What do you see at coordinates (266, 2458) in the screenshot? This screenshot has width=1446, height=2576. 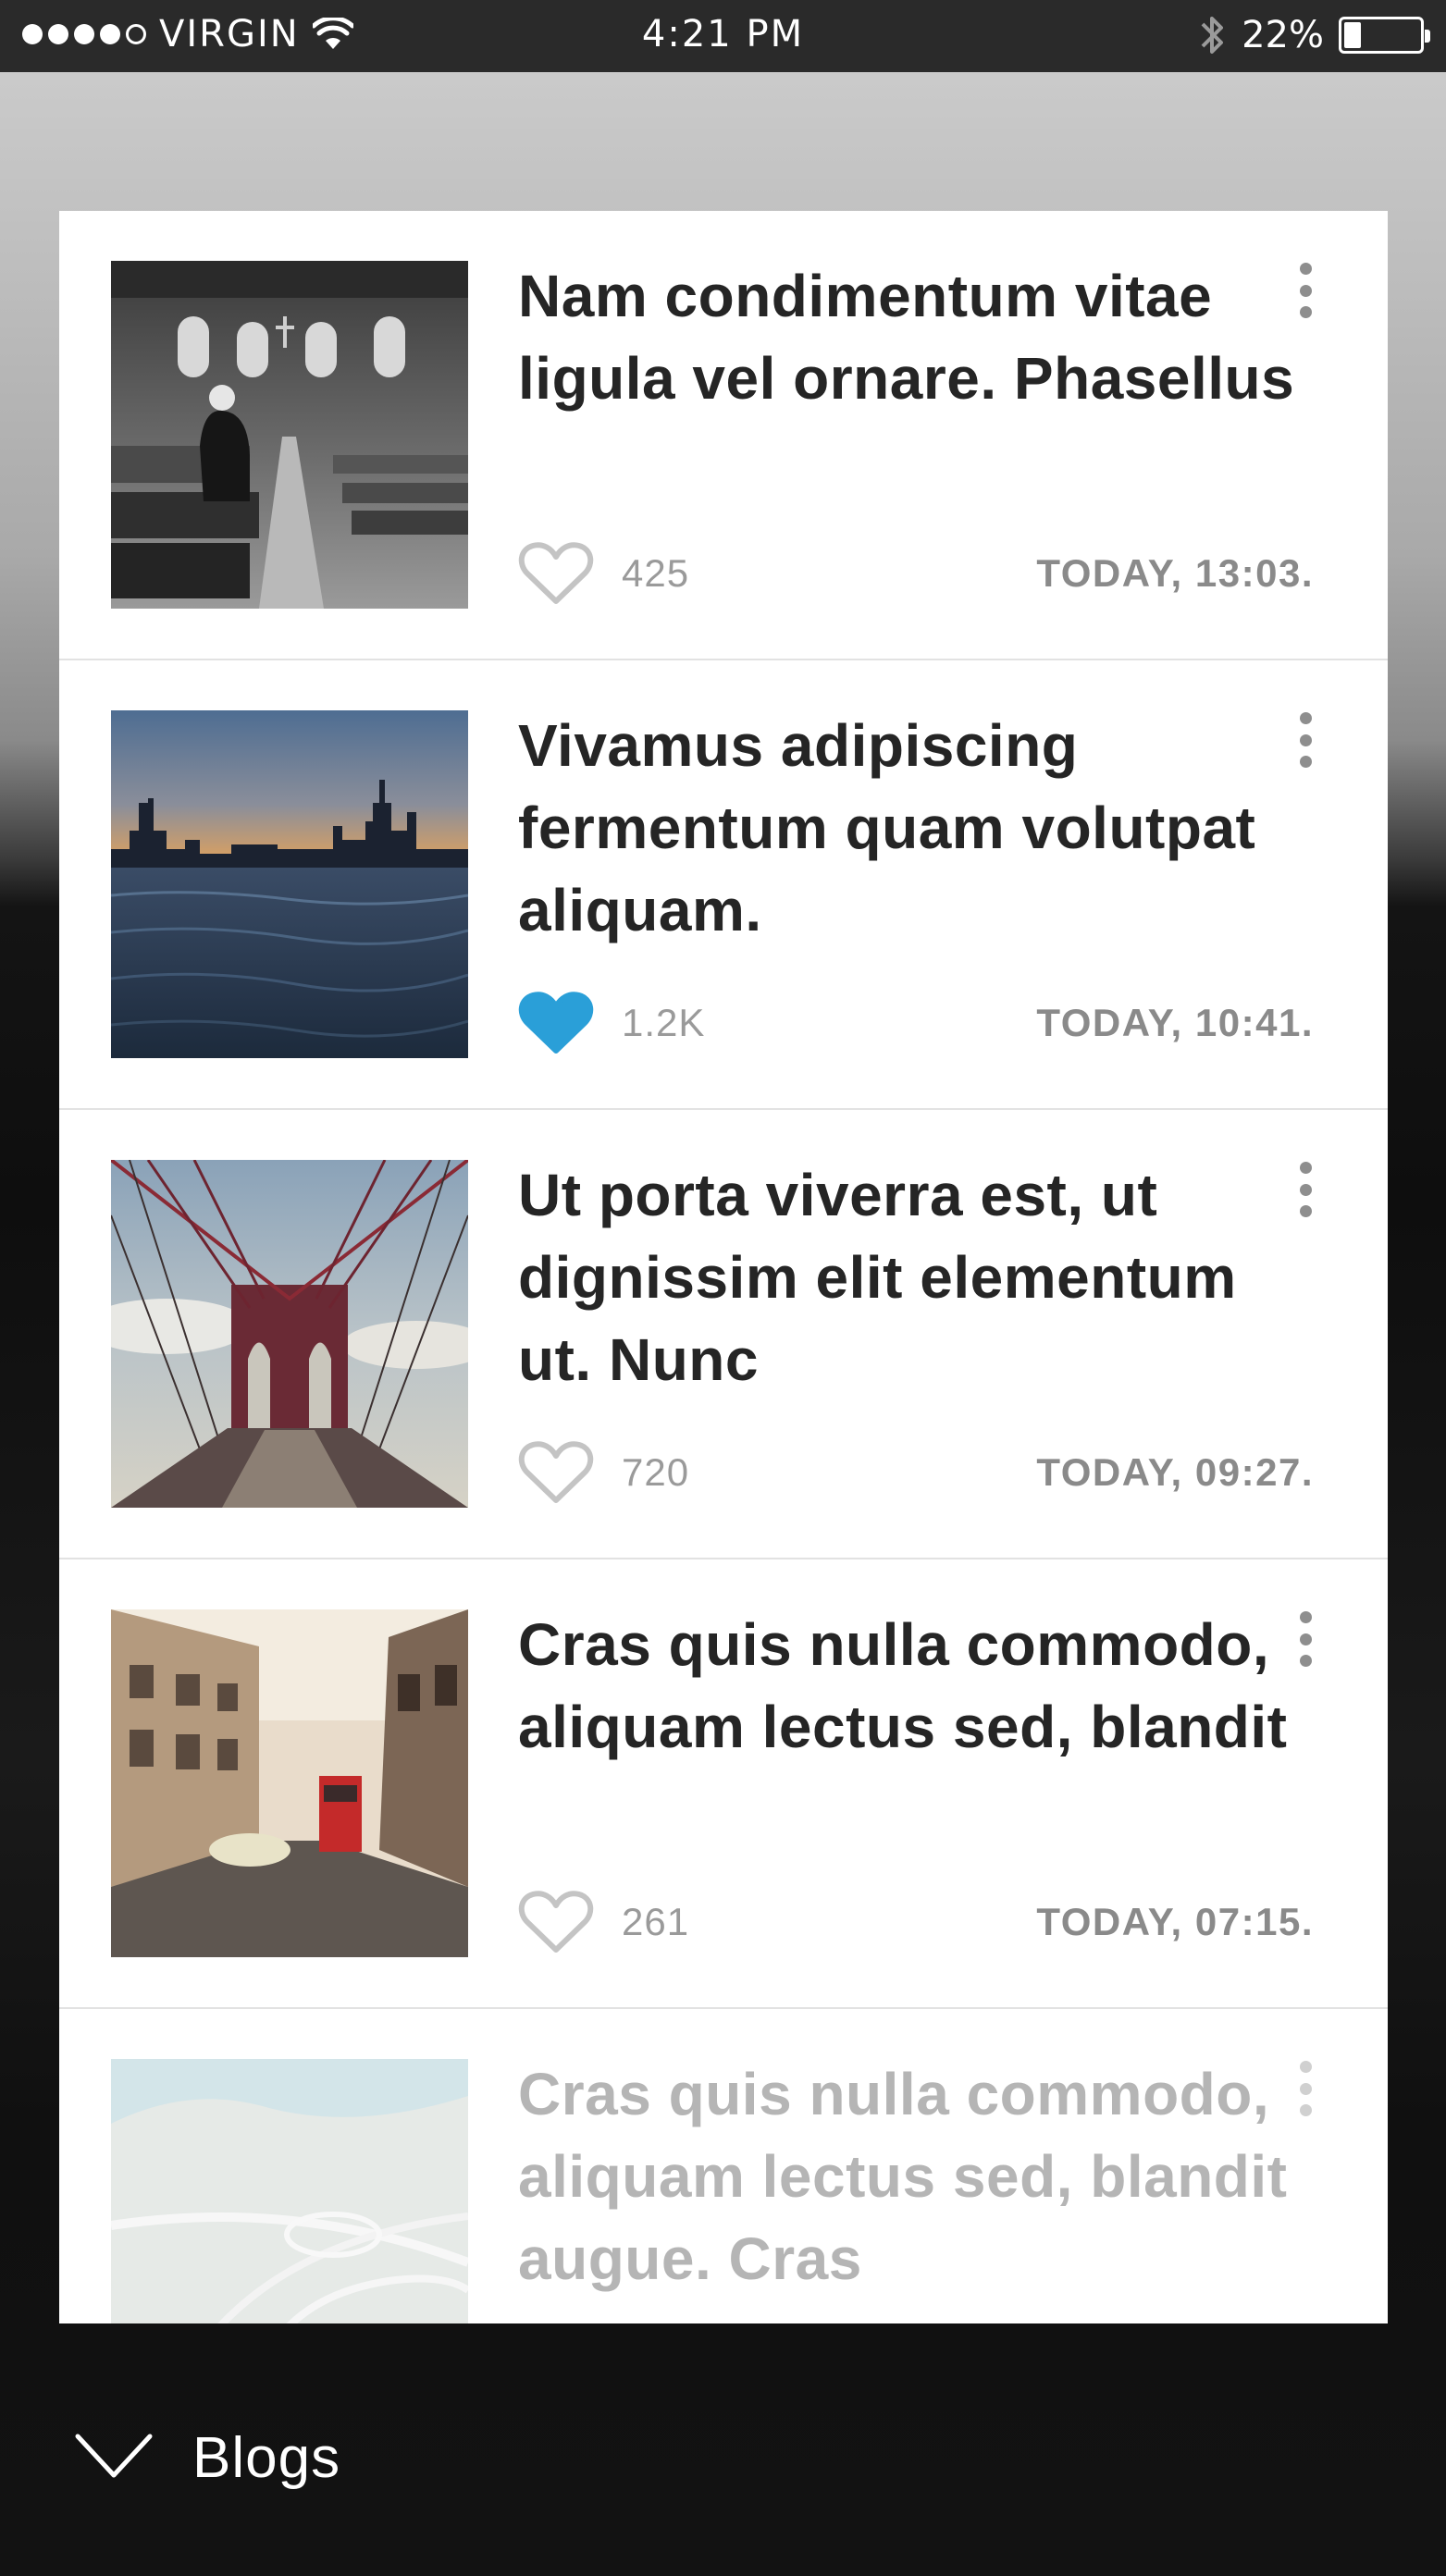 I see `section-label-blogs: Blogs` at bounding box center [266, 2458].